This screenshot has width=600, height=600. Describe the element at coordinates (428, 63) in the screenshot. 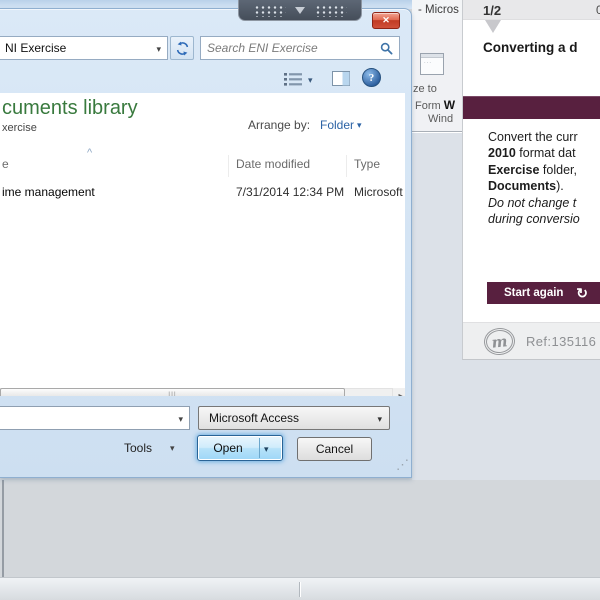

I see `form-icon-dots: ∙∙∙` at that location.